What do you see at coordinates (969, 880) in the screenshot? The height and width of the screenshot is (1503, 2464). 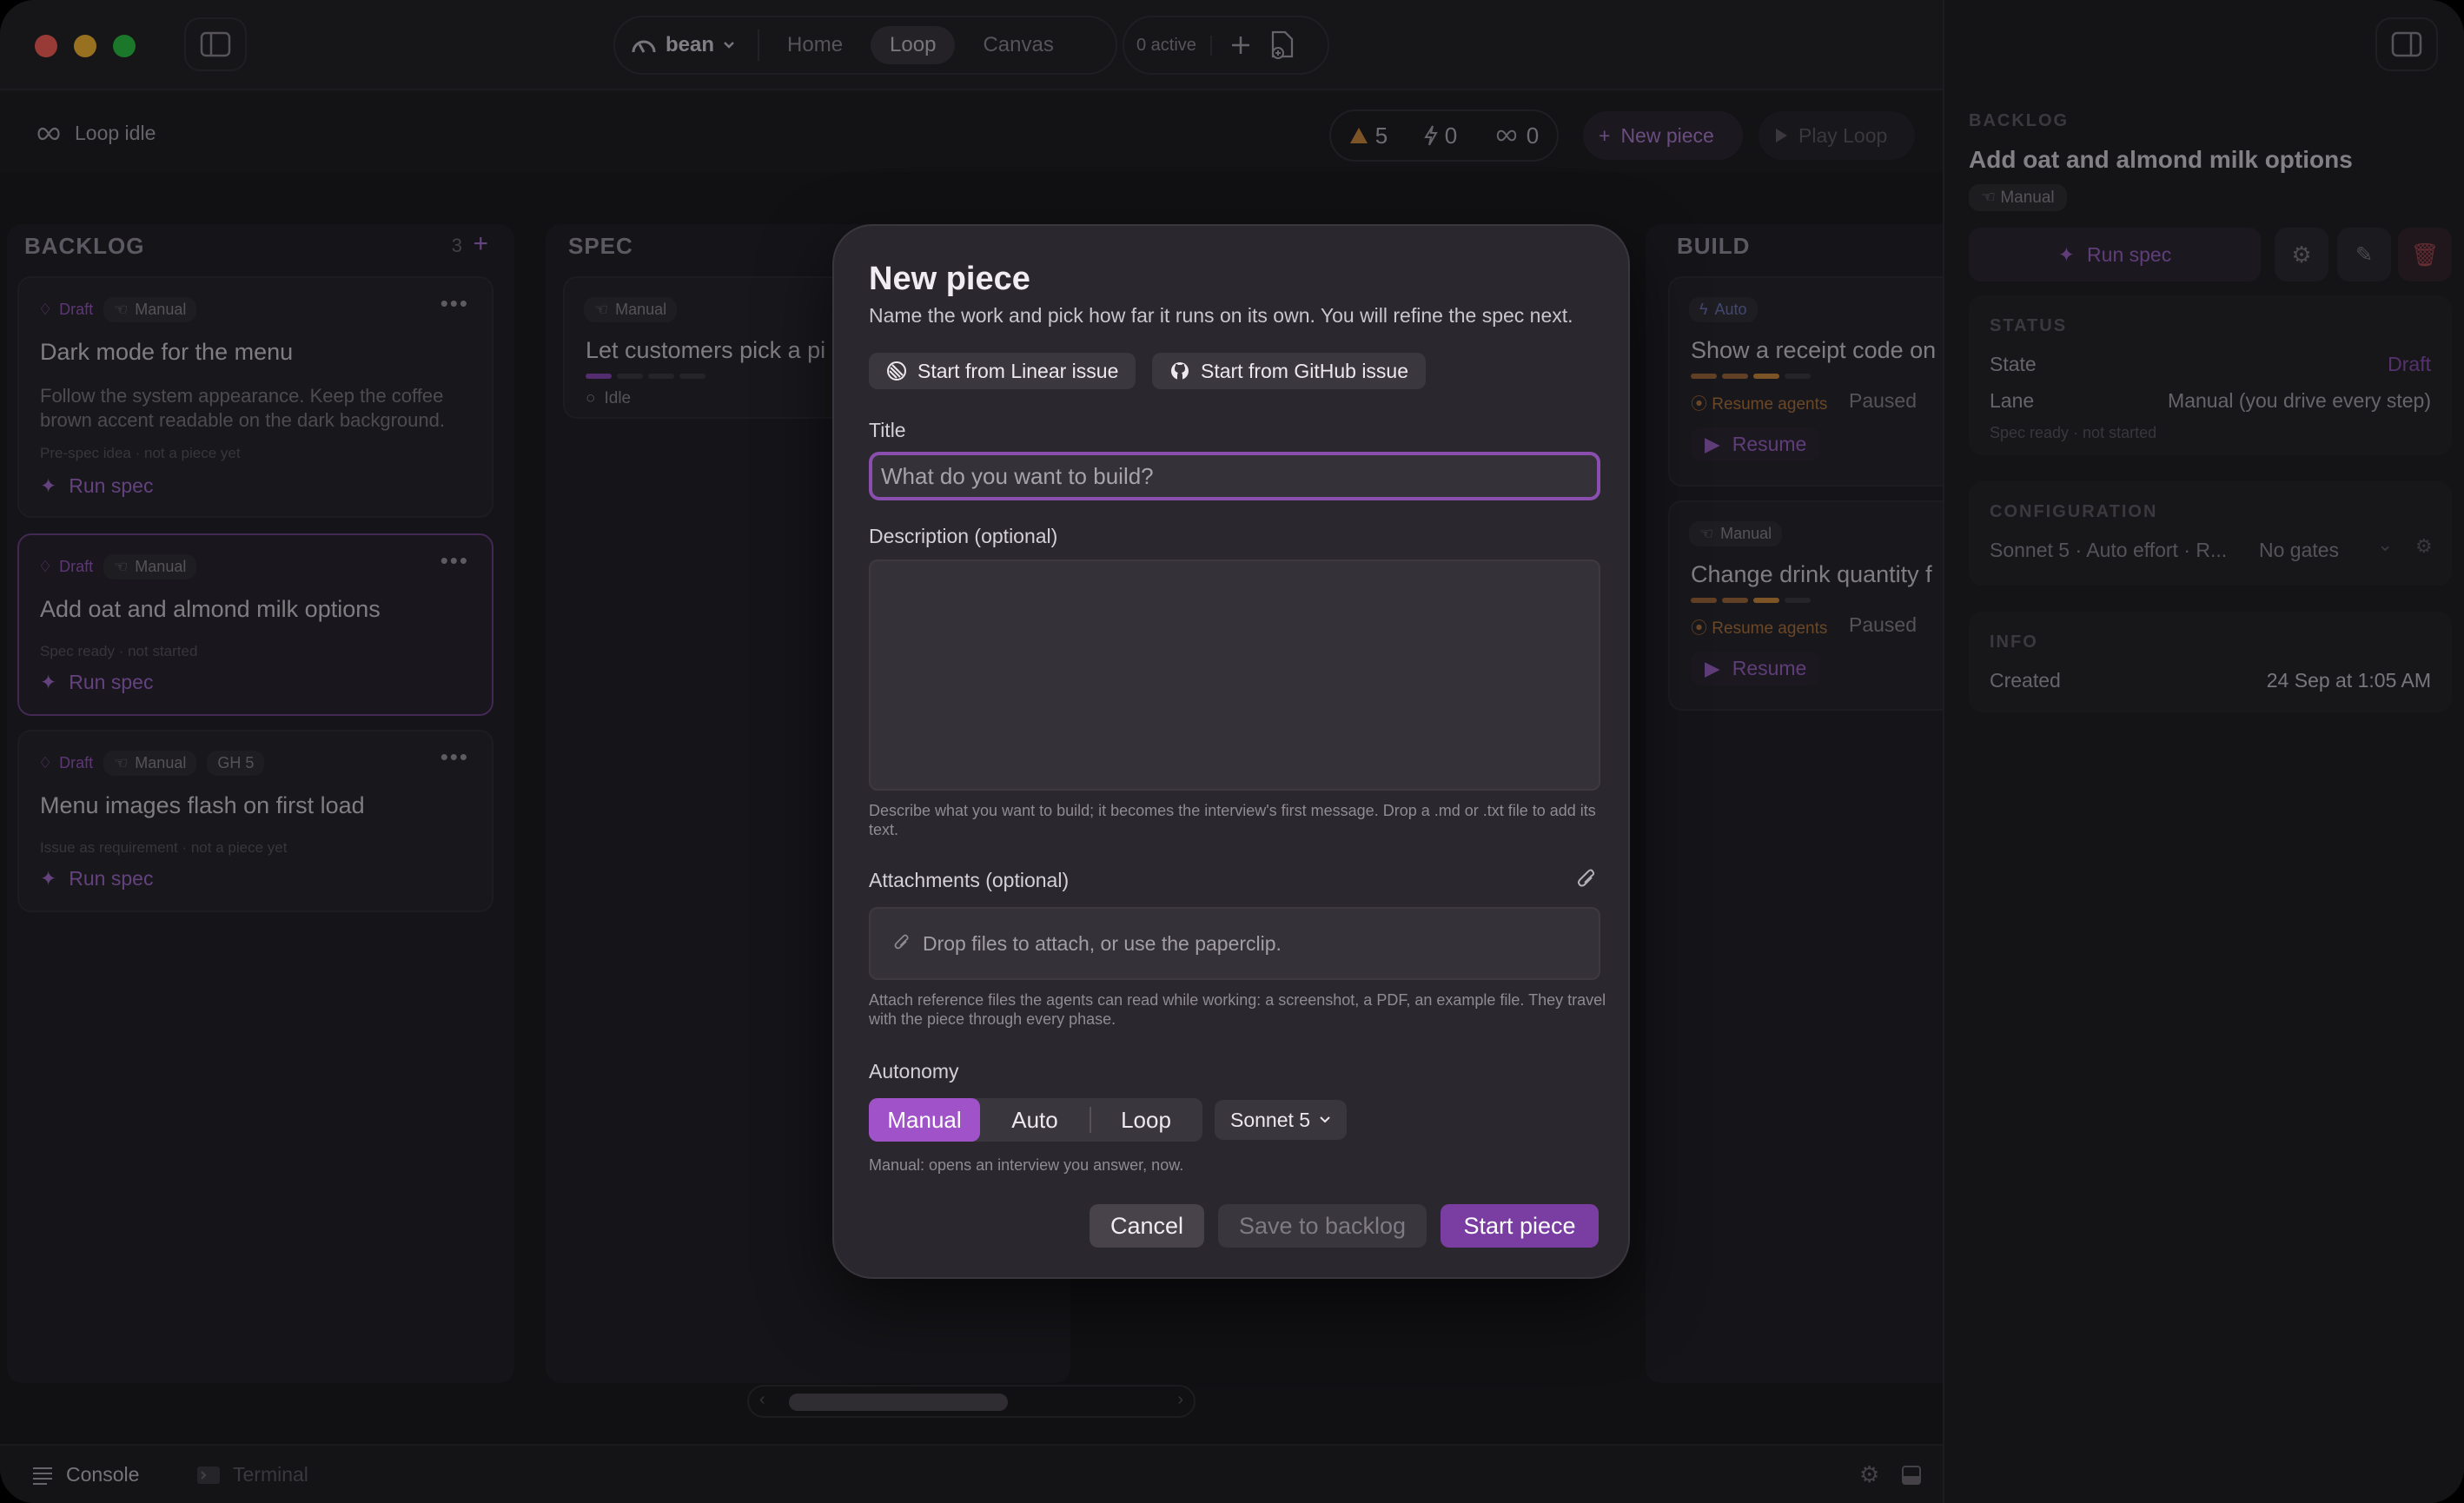 I see `attachments-label: Attachments (optional)` at bounding box center [969, 880].